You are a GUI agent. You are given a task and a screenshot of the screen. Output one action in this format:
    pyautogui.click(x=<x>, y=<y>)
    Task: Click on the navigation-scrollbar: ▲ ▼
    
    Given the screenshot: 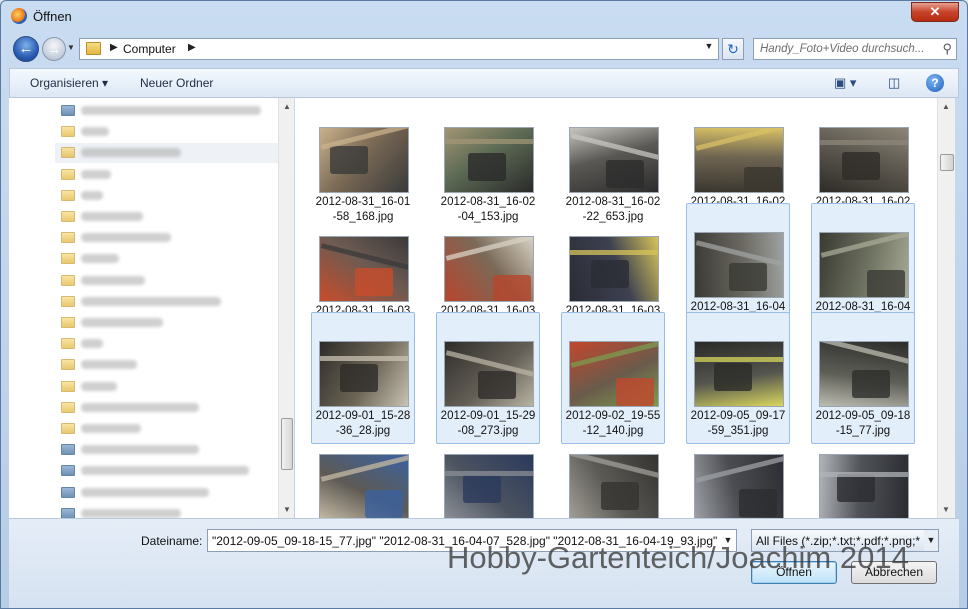 What is the action you would take?
    pyautogui.click(x=286, y=308)
    